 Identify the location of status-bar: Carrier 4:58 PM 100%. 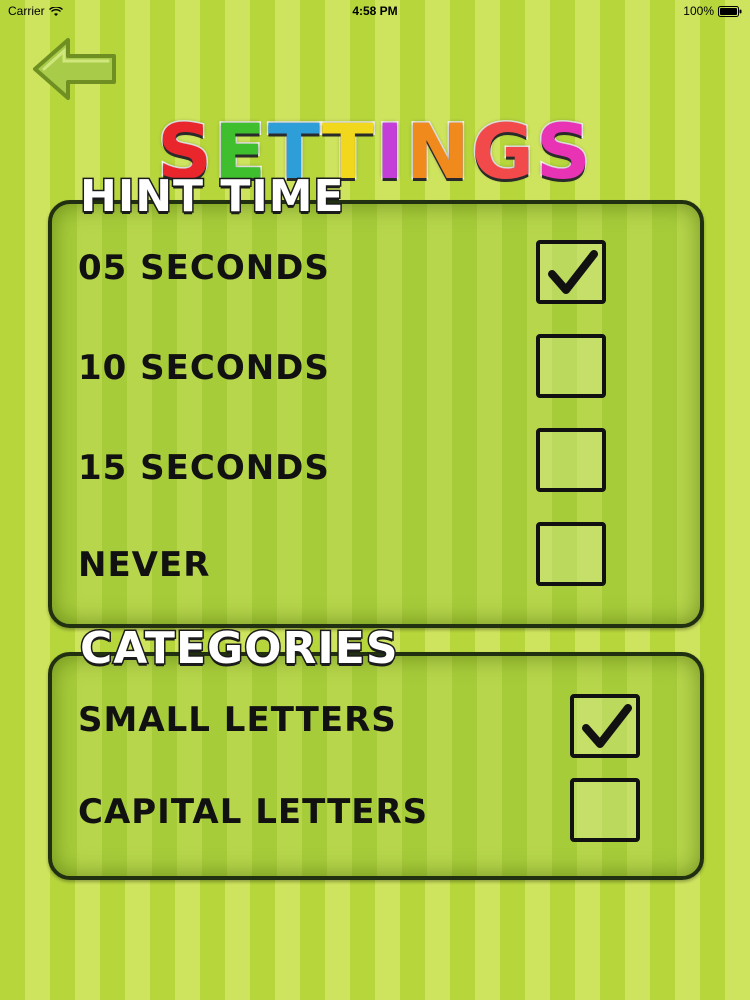
(375, 11).